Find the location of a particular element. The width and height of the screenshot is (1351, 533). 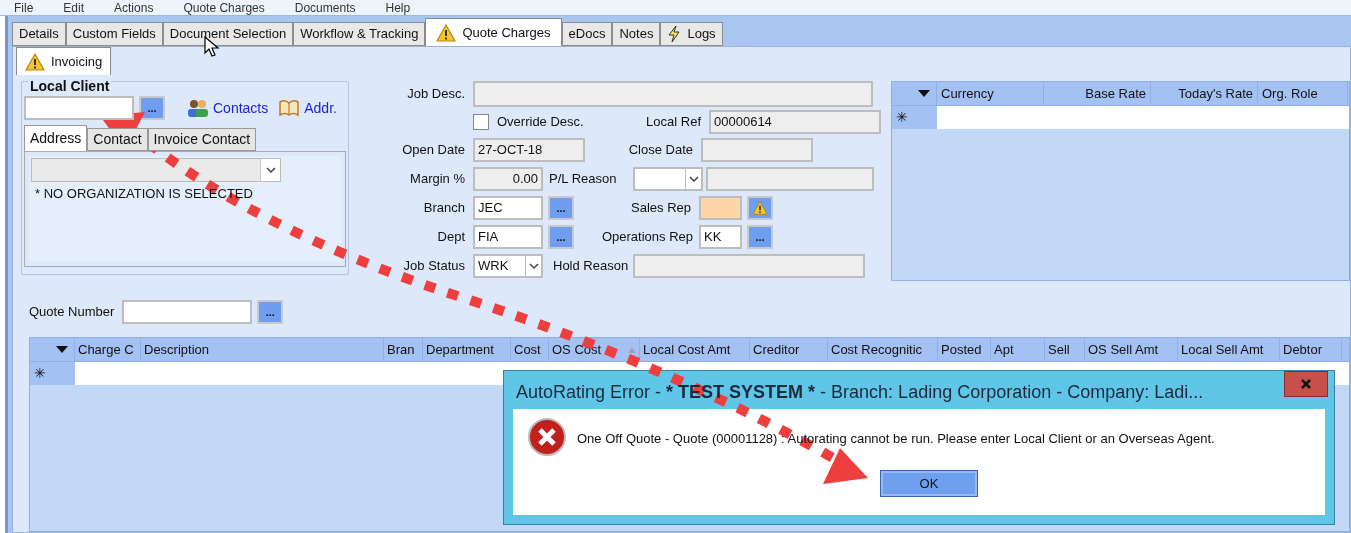

field-label: Sales Rep is located at coordinates (661, 208).